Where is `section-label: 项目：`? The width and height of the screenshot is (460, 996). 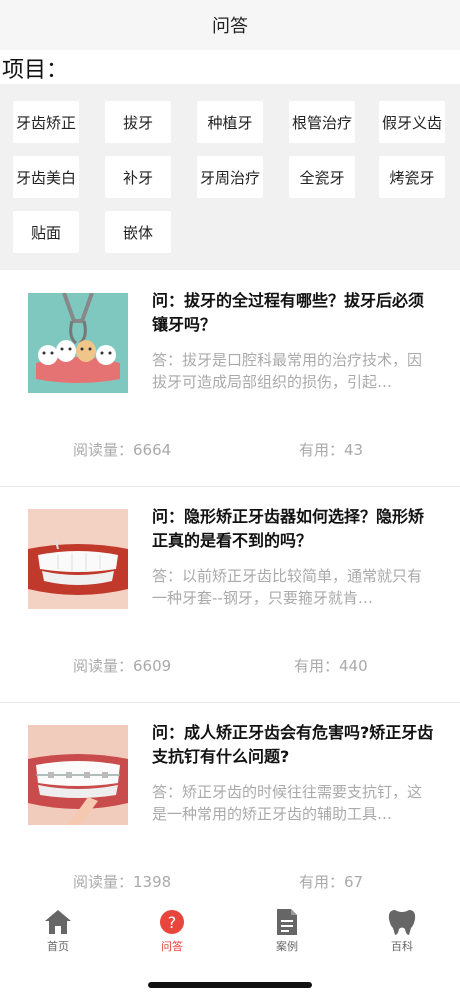 section-label: 项目： is located at coordinates (35, 70).